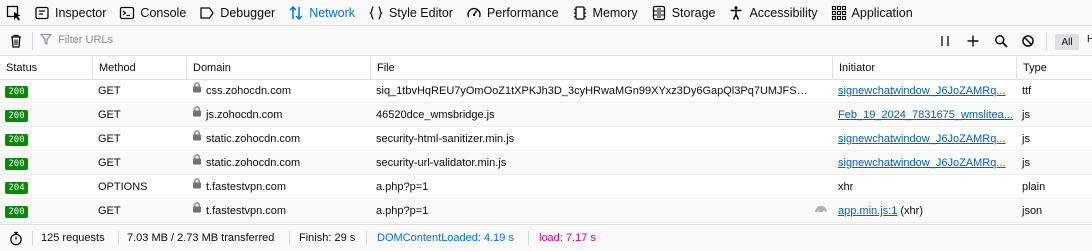 This screenshot has width=1092, height=251. Describe the element at coordinates (783, 12) in the screenshot. I see `tab-label: Accessibility` at that location.